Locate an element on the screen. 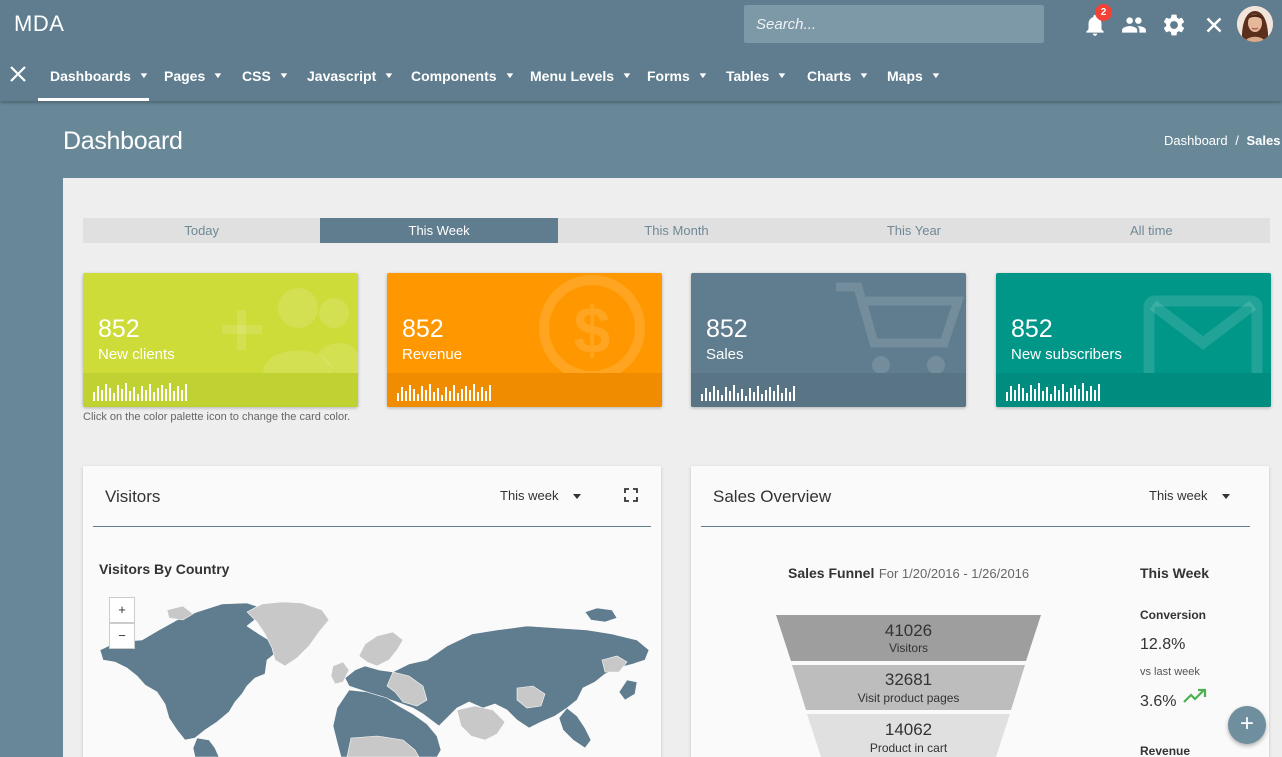  map-zoom-out-button: − is located at coordinates (122, 636).